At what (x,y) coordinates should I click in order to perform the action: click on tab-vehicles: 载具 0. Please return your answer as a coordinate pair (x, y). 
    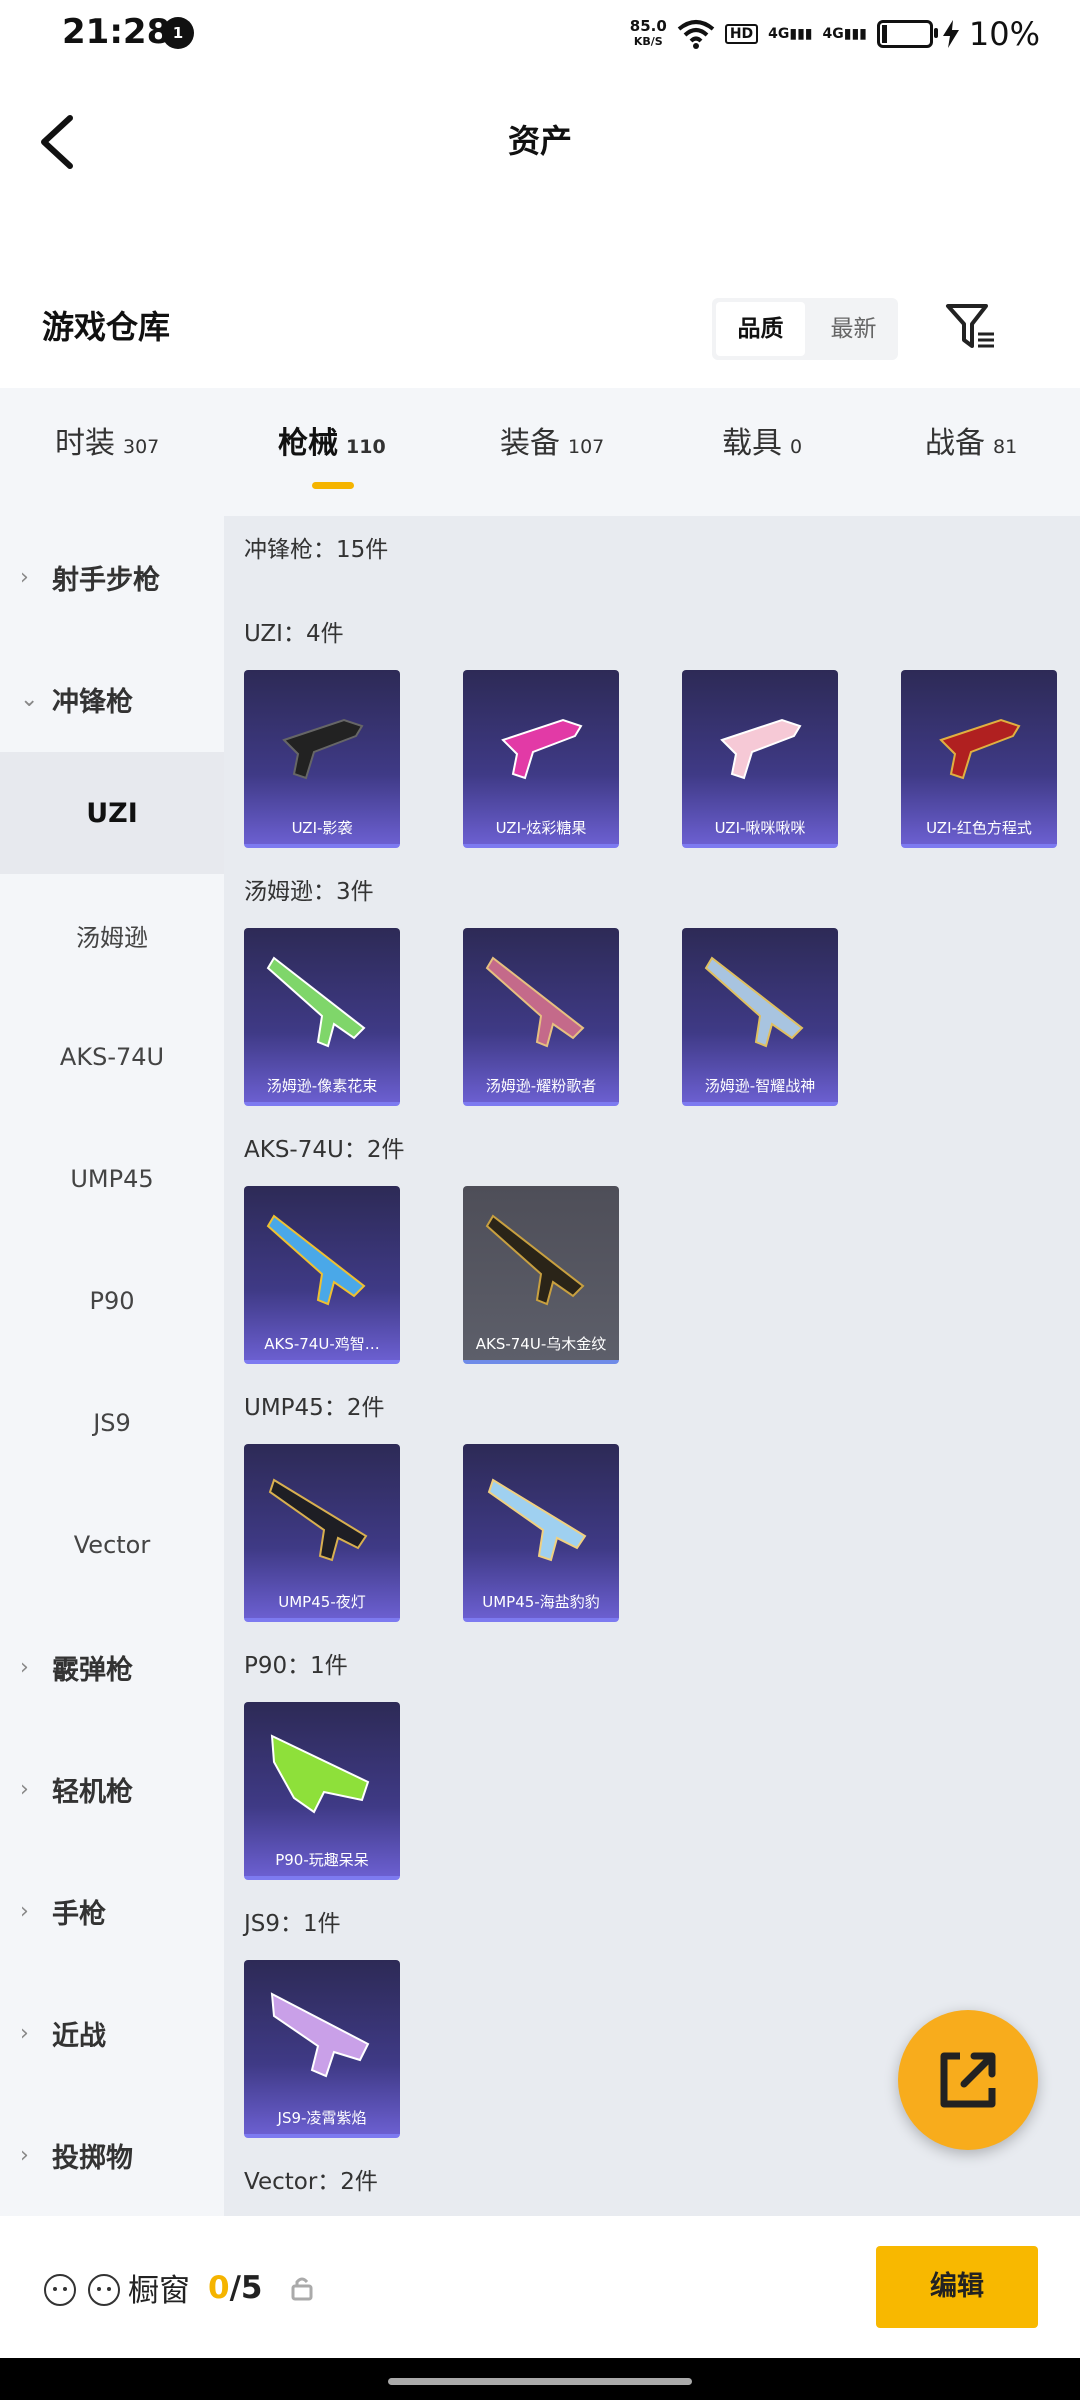
    Looking at the image, I should click on (762, 440).